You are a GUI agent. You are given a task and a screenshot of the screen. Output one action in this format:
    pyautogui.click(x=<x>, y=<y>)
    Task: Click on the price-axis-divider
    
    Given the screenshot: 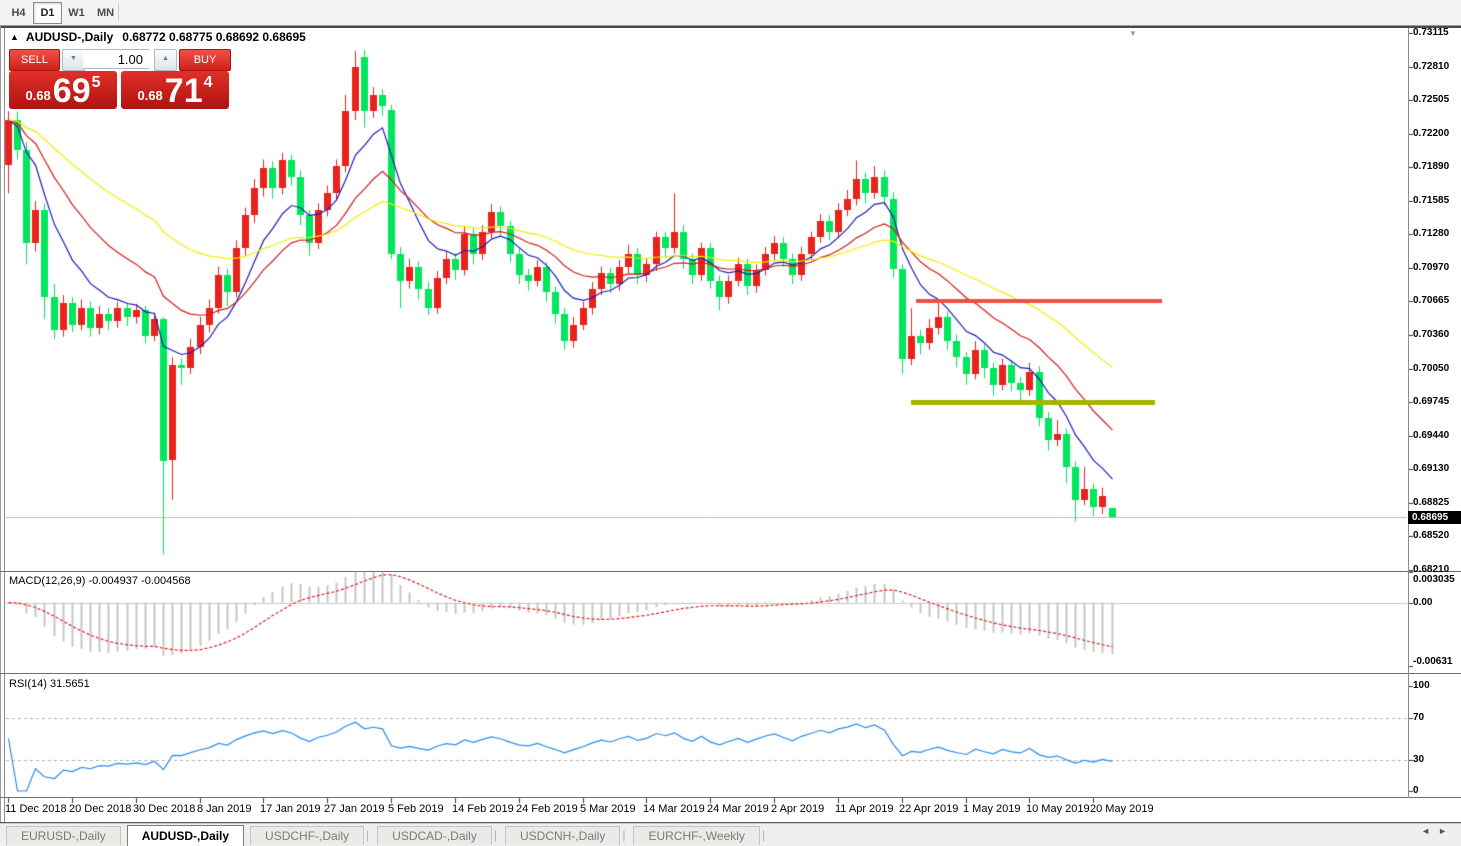 What is the action you would take?
    pyautogui.click(x=1408, y=413)
    